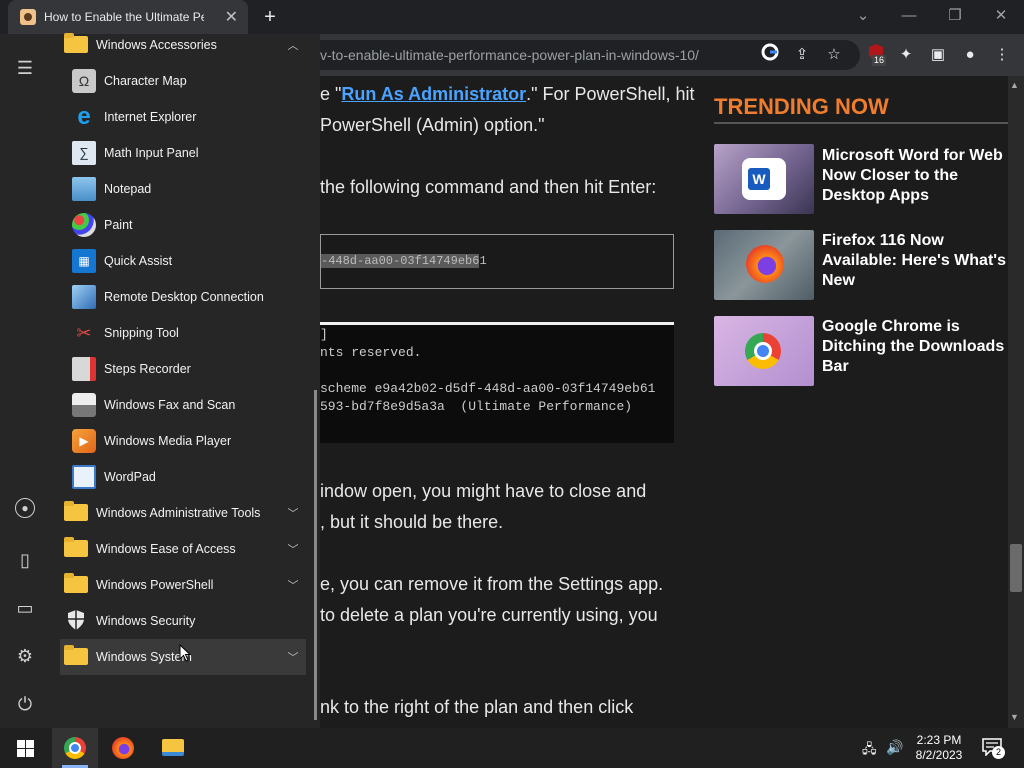 Image resolution: width=1024 pixels, height=768 pixels. What do you see at coordinates (231, 17) in the screenshot?
I see `close-tab-icon: ✕` at bounding box center [231, 17].